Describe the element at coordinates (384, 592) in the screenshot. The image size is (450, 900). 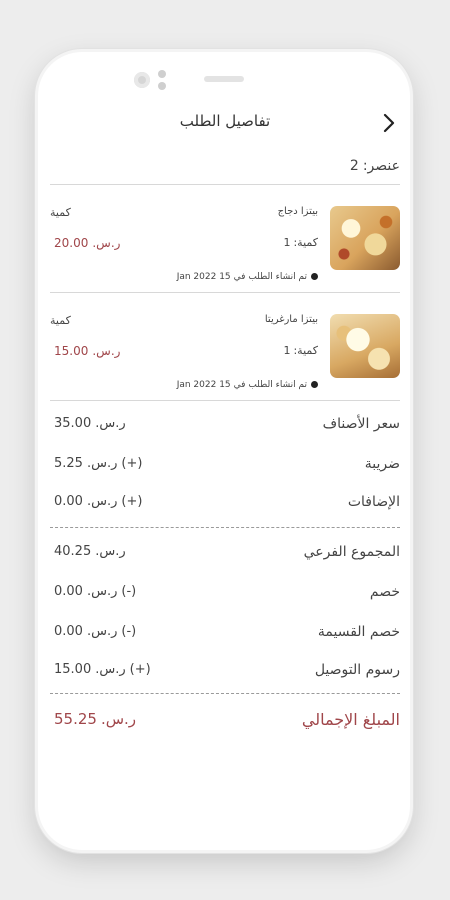
I see `discount-label: خصم` at that location.